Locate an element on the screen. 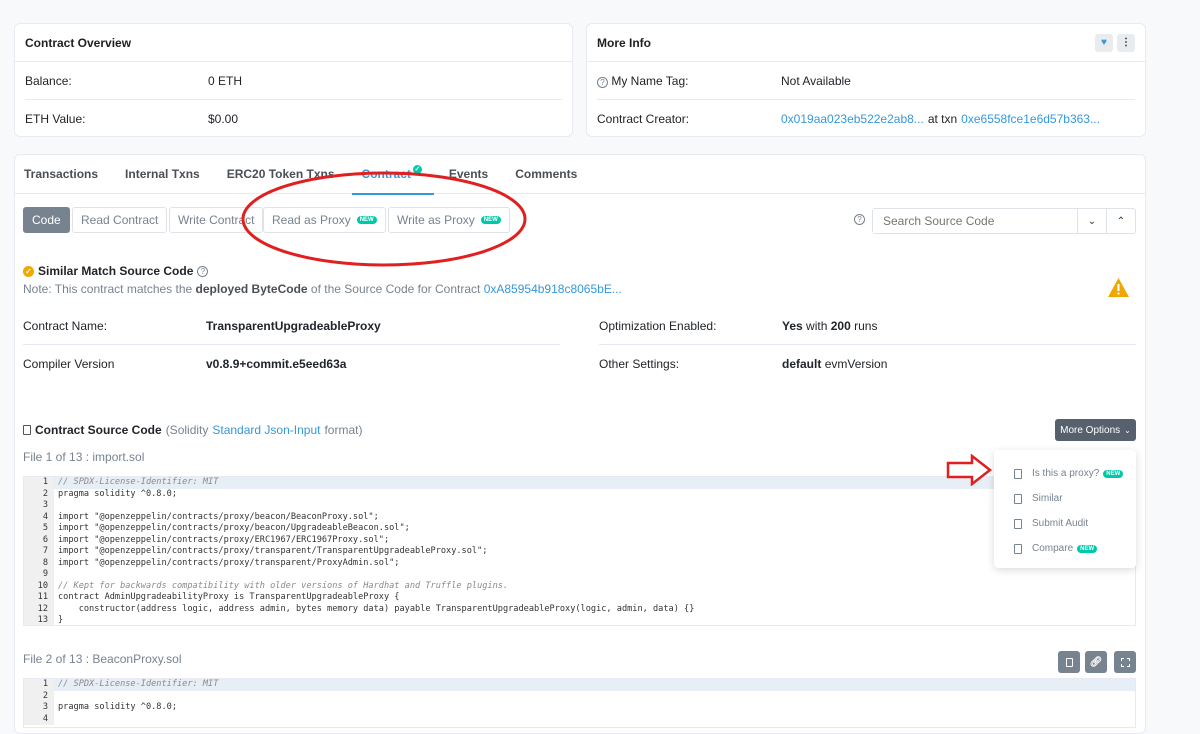  line-number: 8 is located at coordinates (39, 563).